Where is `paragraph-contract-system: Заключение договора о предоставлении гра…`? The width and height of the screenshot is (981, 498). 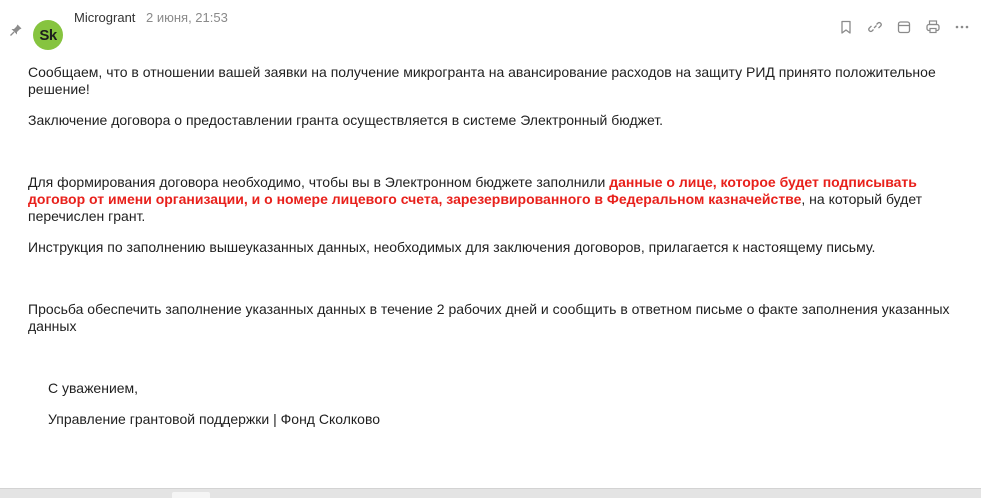
paragraph-contract-system: Заключение договора о предоставлении гра… is located at coordinates (346, 120).